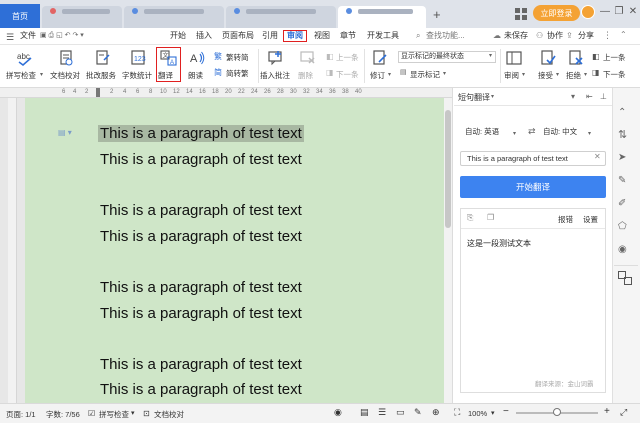 Image resolution: width=640 pixels, height=423 pixels. I want to click on zoom-out-icon: −, so click(506, 411).